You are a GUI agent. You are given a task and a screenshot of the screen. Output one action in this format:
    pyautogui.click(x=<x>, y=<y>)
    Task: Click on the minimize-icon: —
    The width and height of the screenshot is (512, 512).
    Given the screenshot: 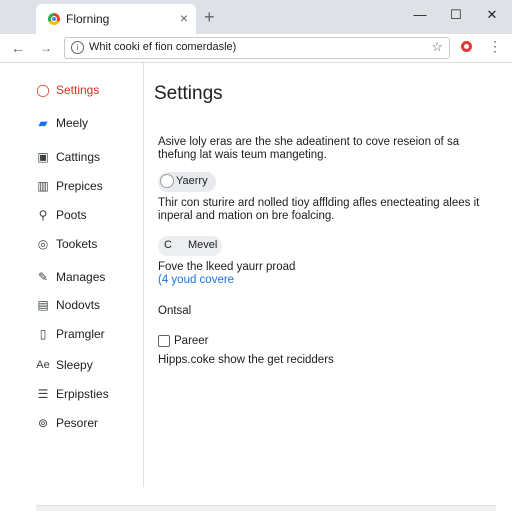 What is the action you would take?
    pyautogui.click(x=420, y=15)
    